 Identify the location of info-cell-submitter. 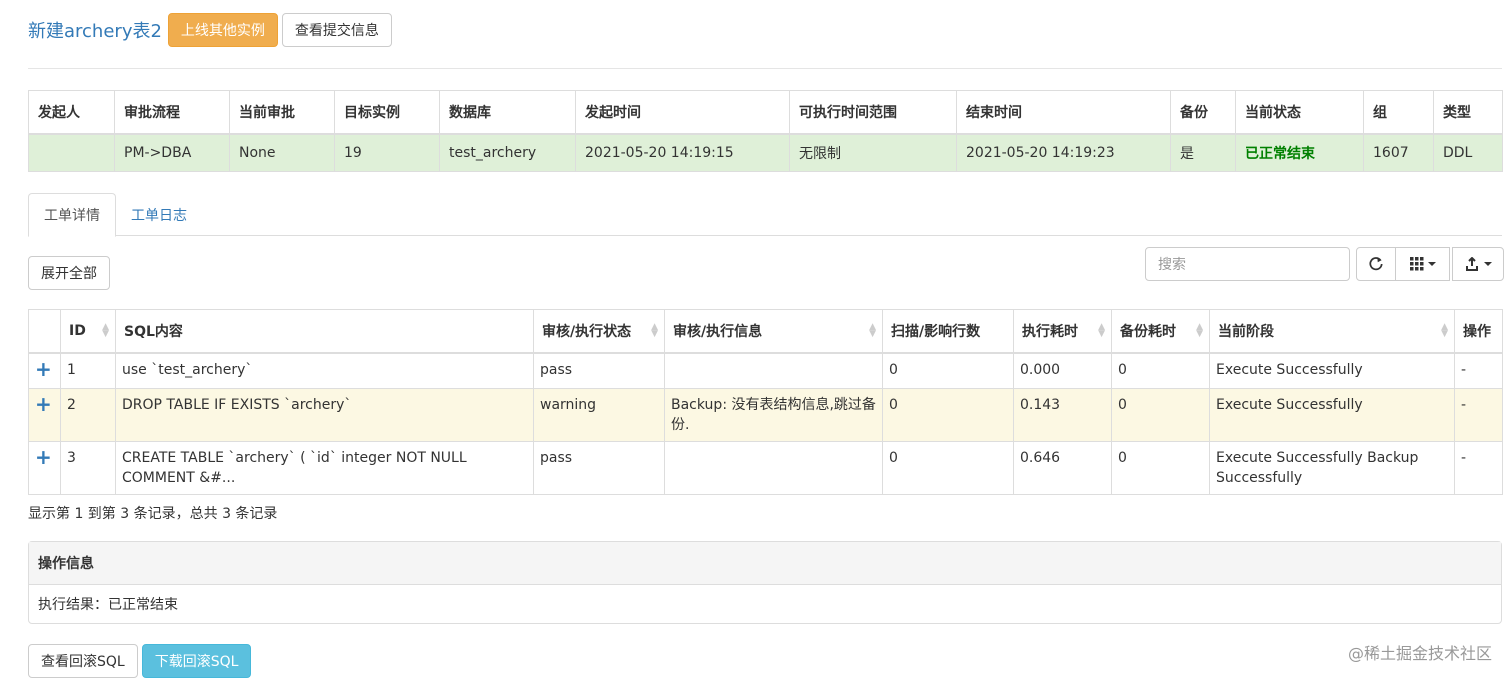
(71, 152).